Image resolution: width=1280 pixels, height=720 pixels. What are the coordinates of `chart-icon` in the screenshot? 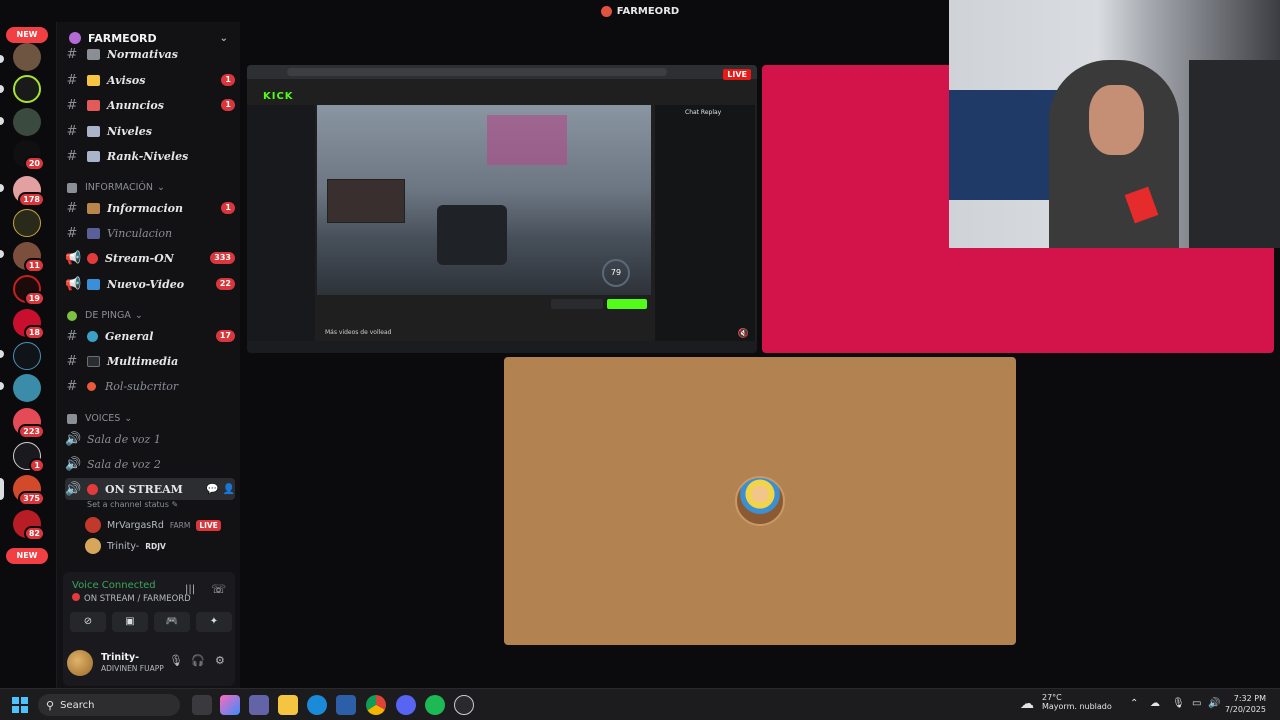 It's located at (93, 131).